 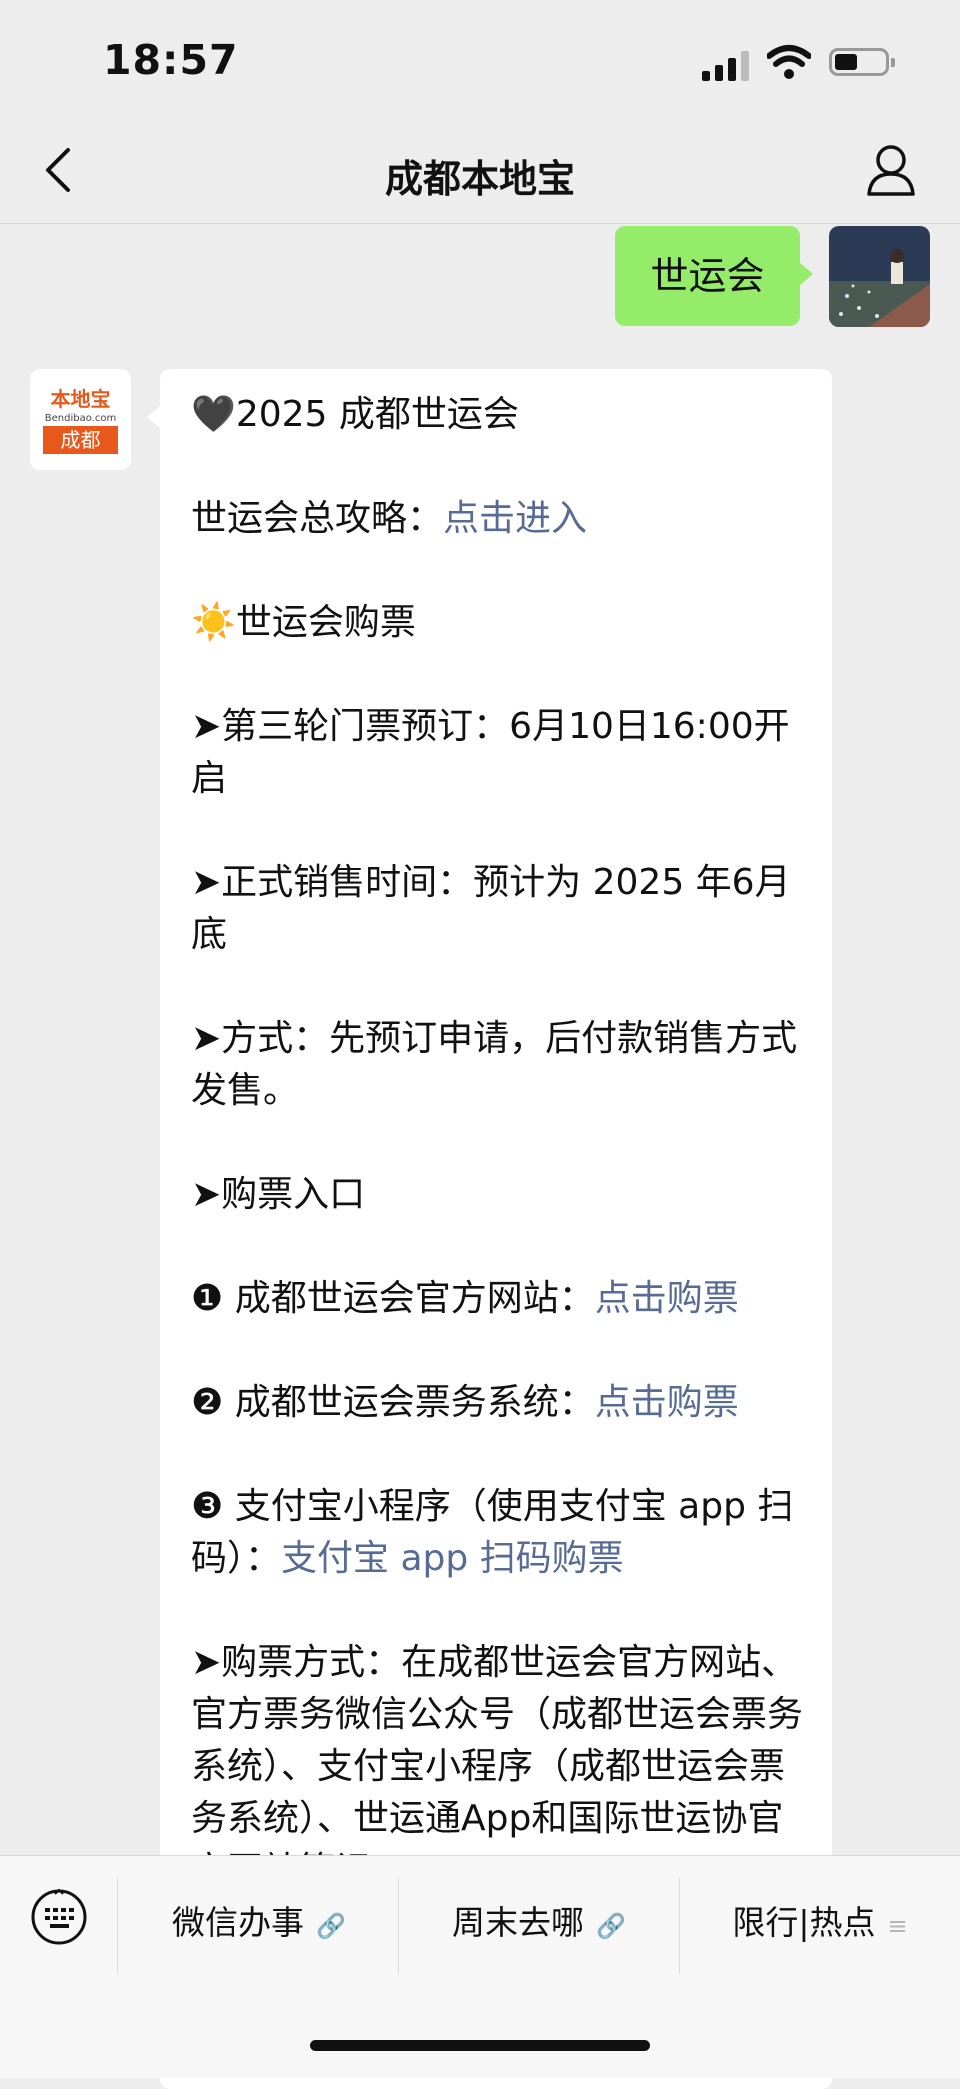 I want to click on method-info: ➤方式：先预订申请，后付款销售方式发售。, so click(x=494, y=1064).